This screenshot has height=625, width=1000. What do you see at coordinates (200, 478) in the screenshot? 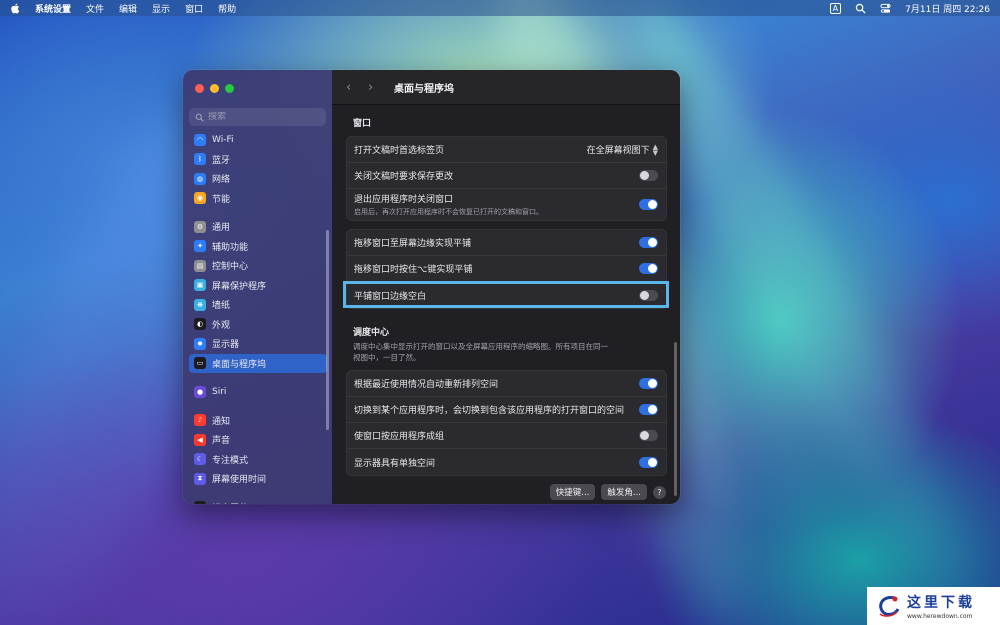
I see `hourglass-icon: ⧗` at bounding box center [200, 478].